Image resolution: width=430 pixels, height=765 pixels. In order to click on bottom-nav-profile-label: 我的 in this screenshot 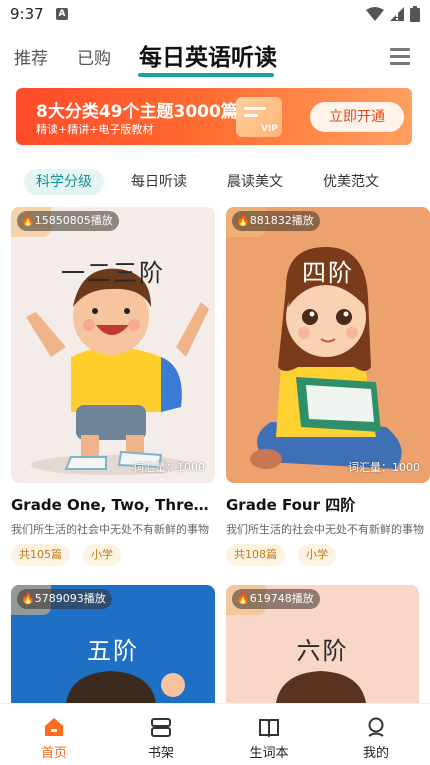, I will do `click(375, 753)`.